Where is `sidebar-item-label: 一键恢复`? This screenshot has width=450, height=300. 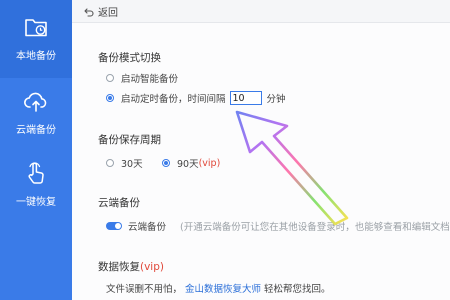 sidebar-item-label: 一键恢复 is located at coordinates (36, 202).